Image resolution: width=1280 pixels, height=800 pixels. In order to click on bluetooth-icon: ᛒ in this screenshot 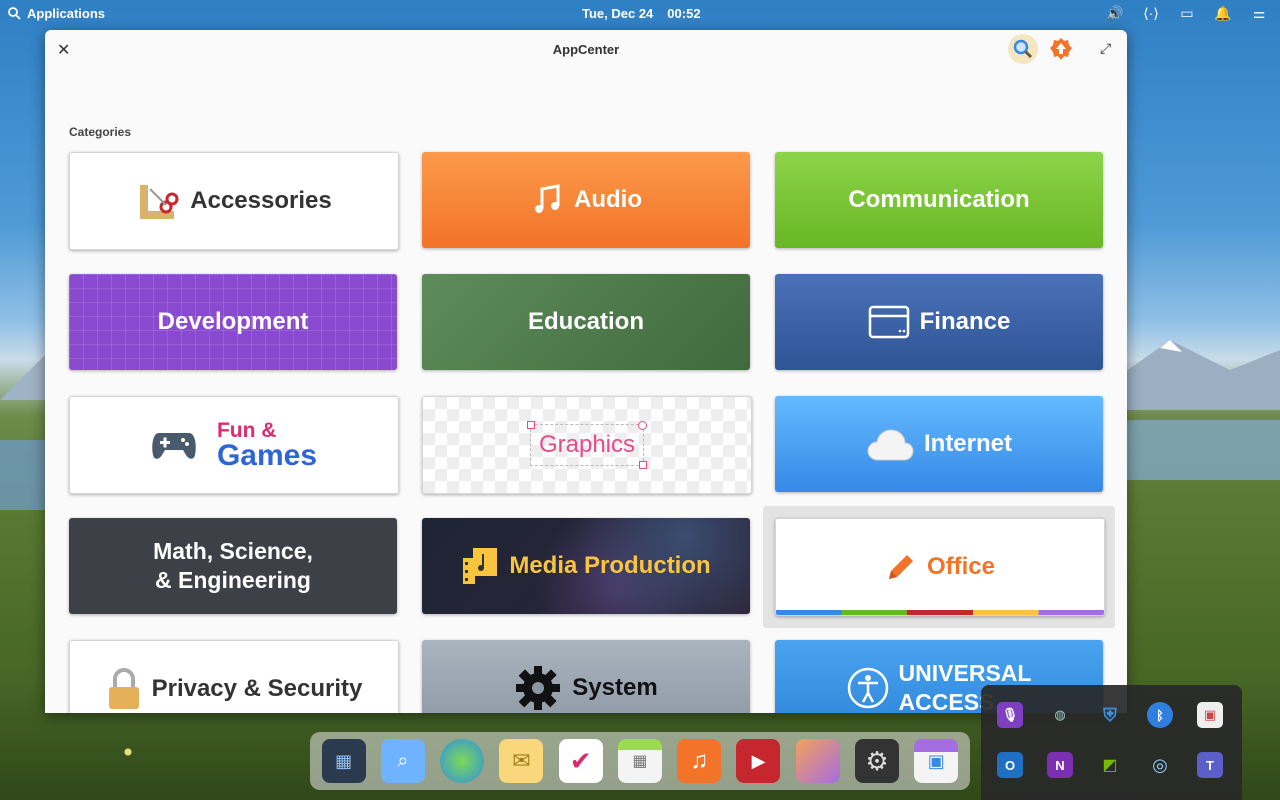, I will do `click(1160, 715)`.